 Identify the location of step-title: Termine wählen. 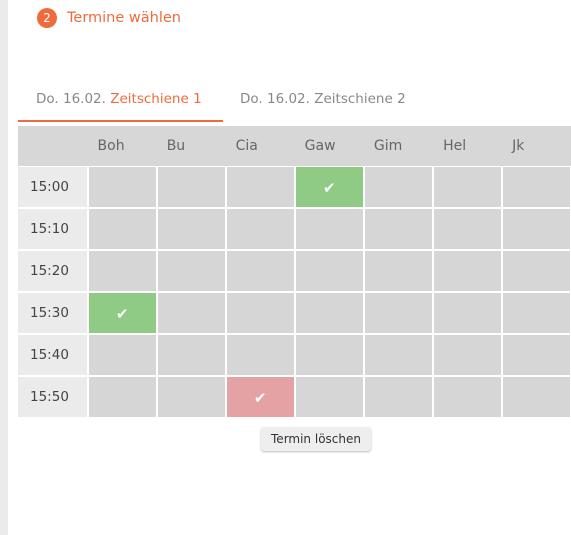
(124, 18).